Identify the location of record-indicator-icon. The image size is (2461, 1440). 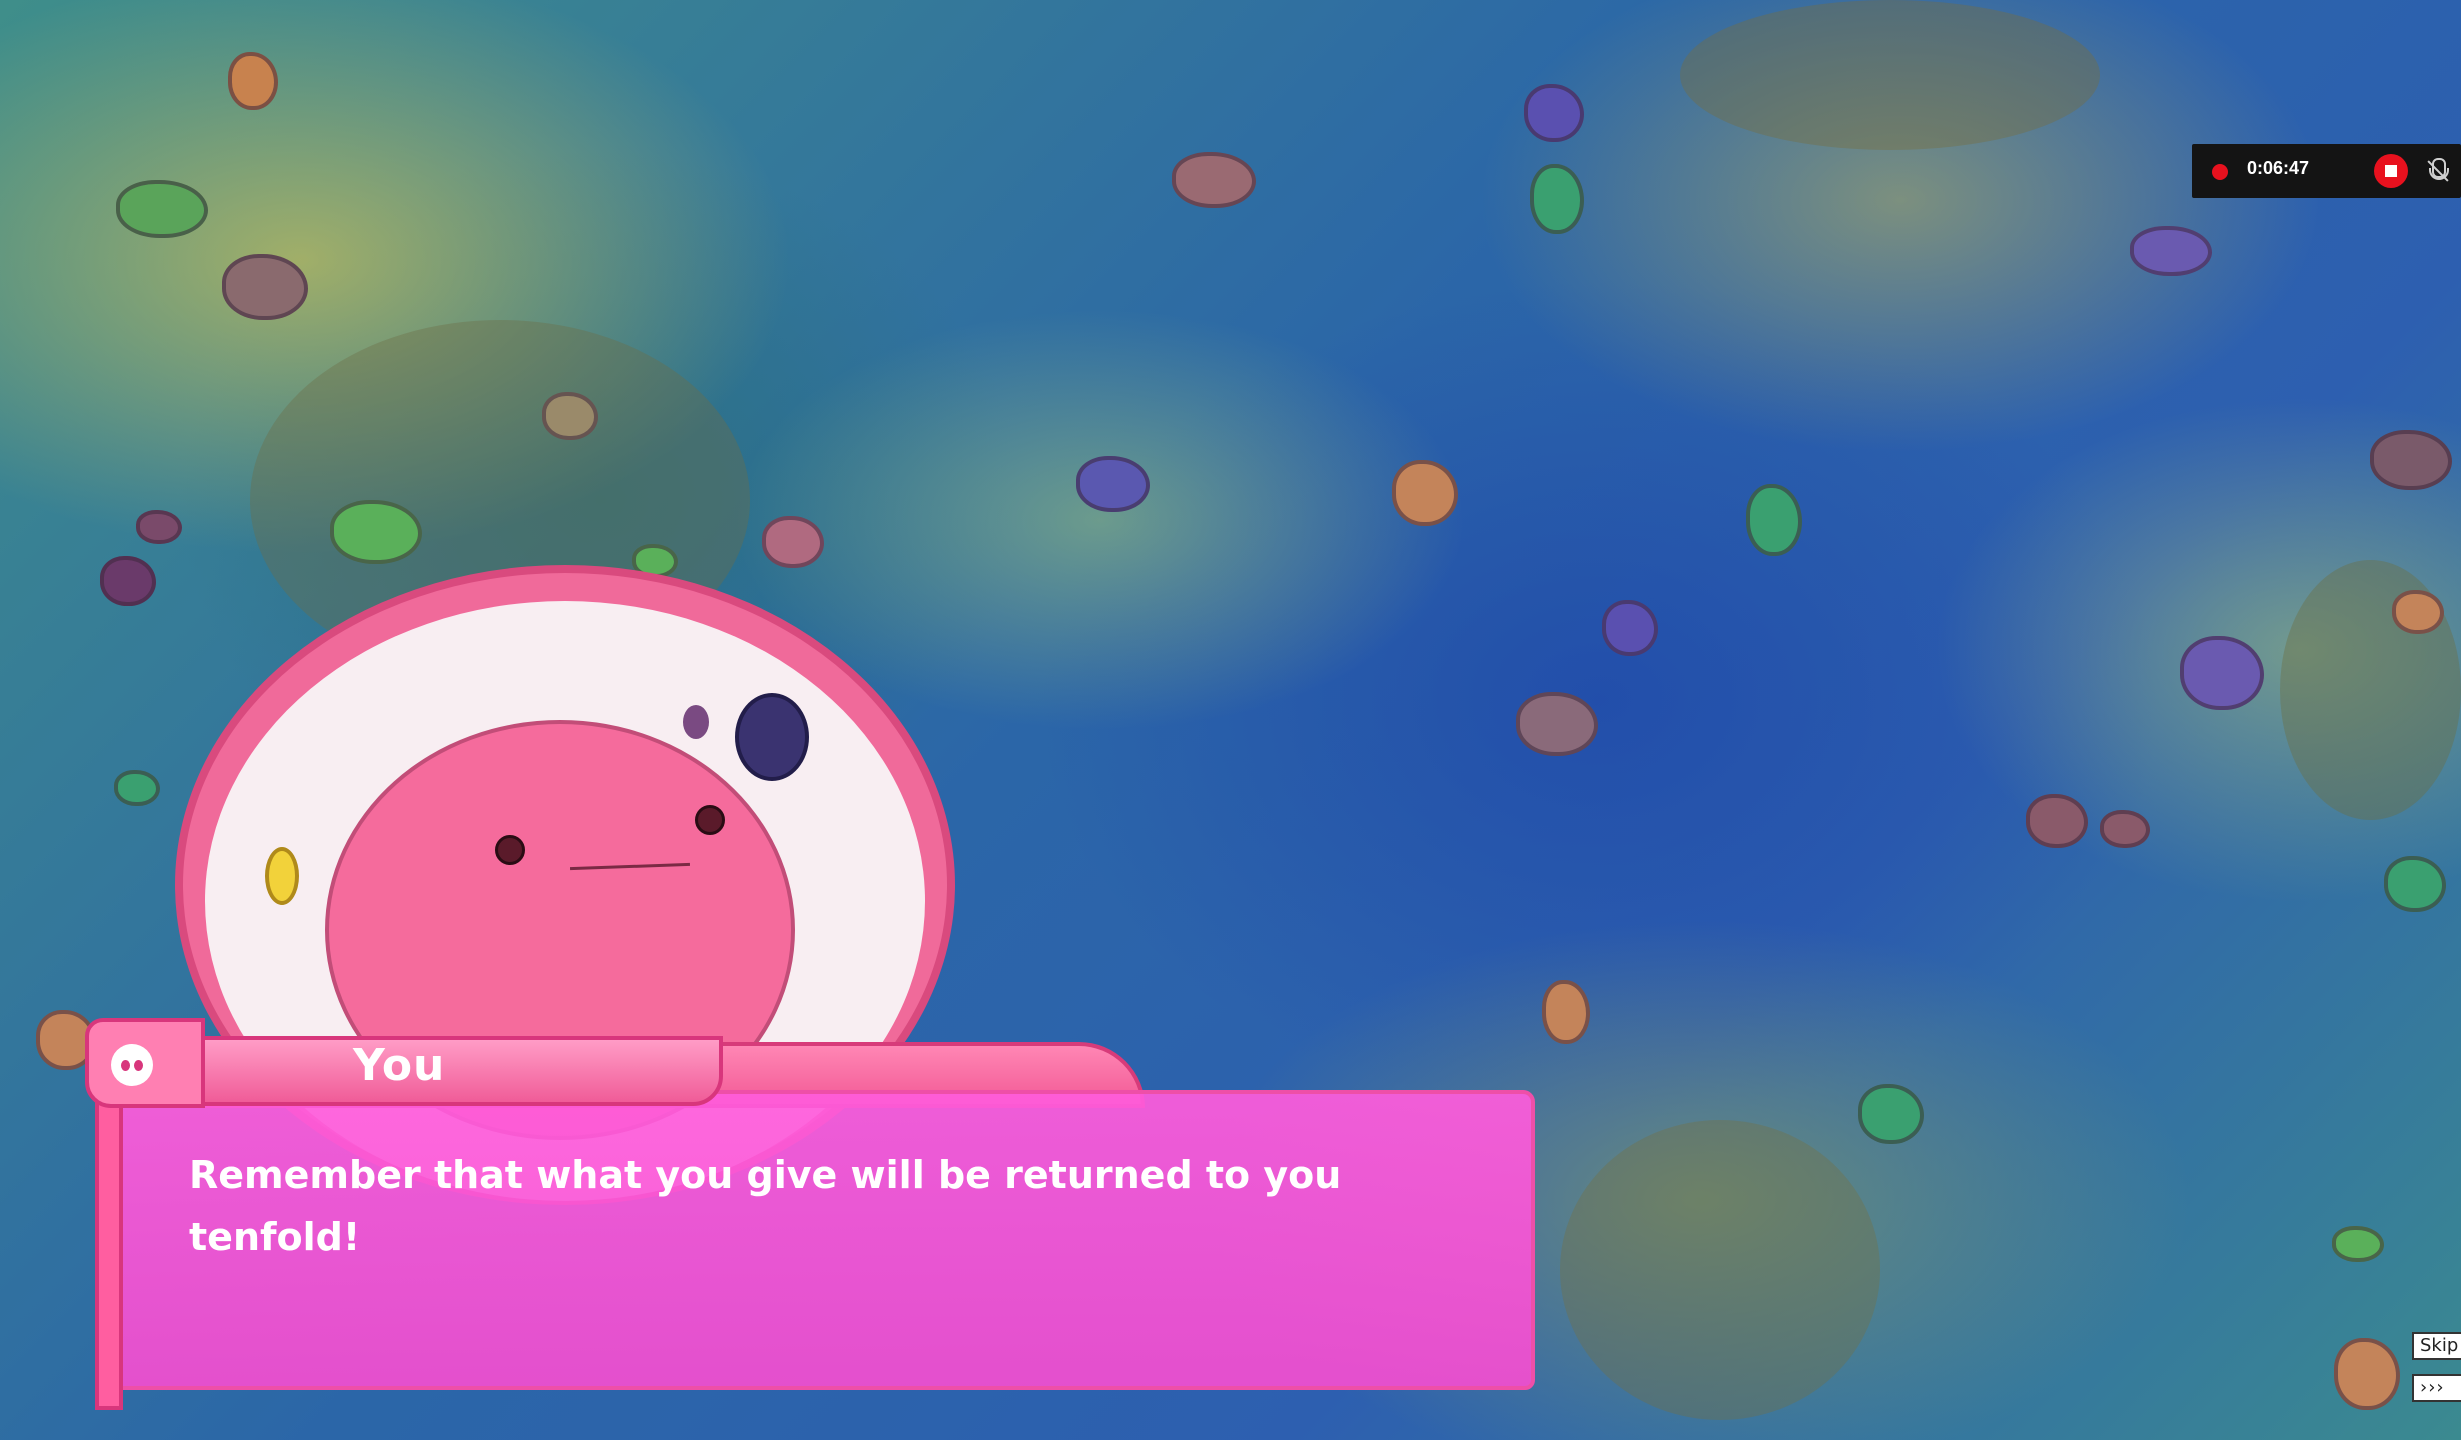
(2220, 172).